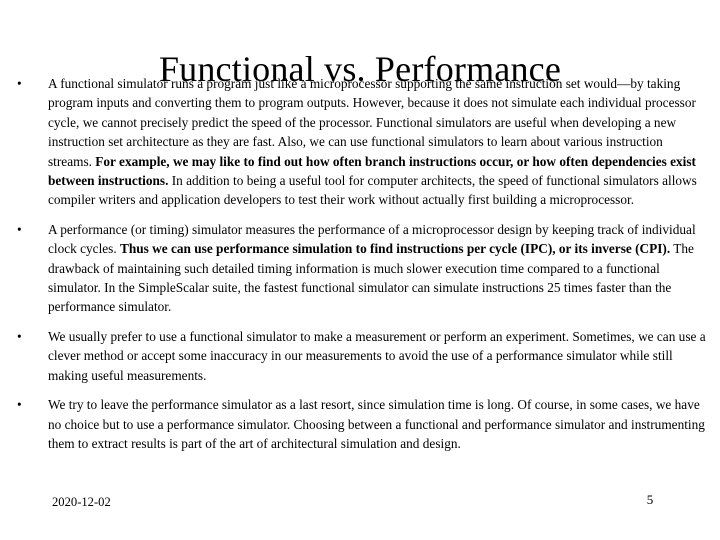 The width and height of the screenshot is (720, 540). Describe the element at coordinates (81, 502) in the screenshot. I see `footer-date: 2020-12-02` at that location.